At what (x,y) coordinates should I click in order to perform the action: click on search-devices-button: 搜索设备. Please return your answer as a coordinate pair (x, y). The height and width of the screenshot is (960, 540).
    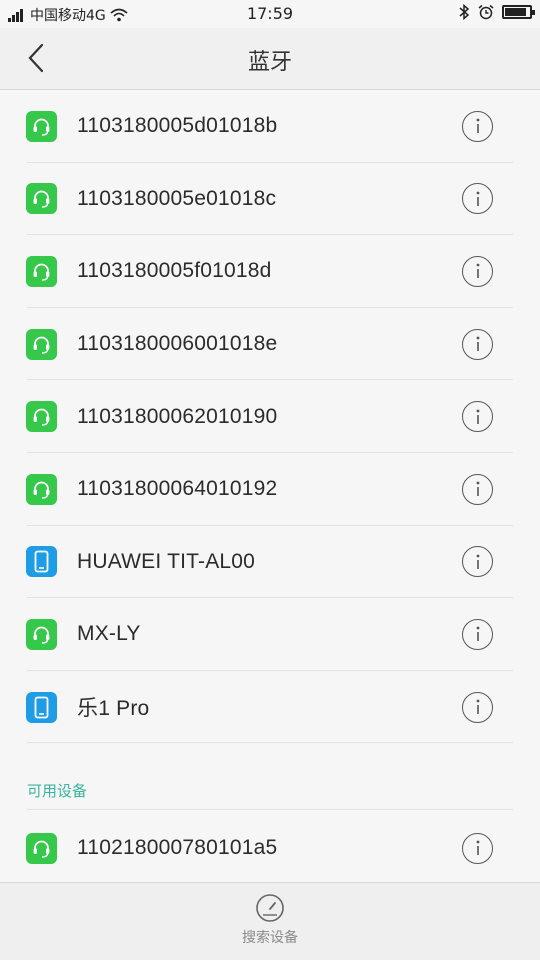
    Looking at the image, I should click on (270, 925).